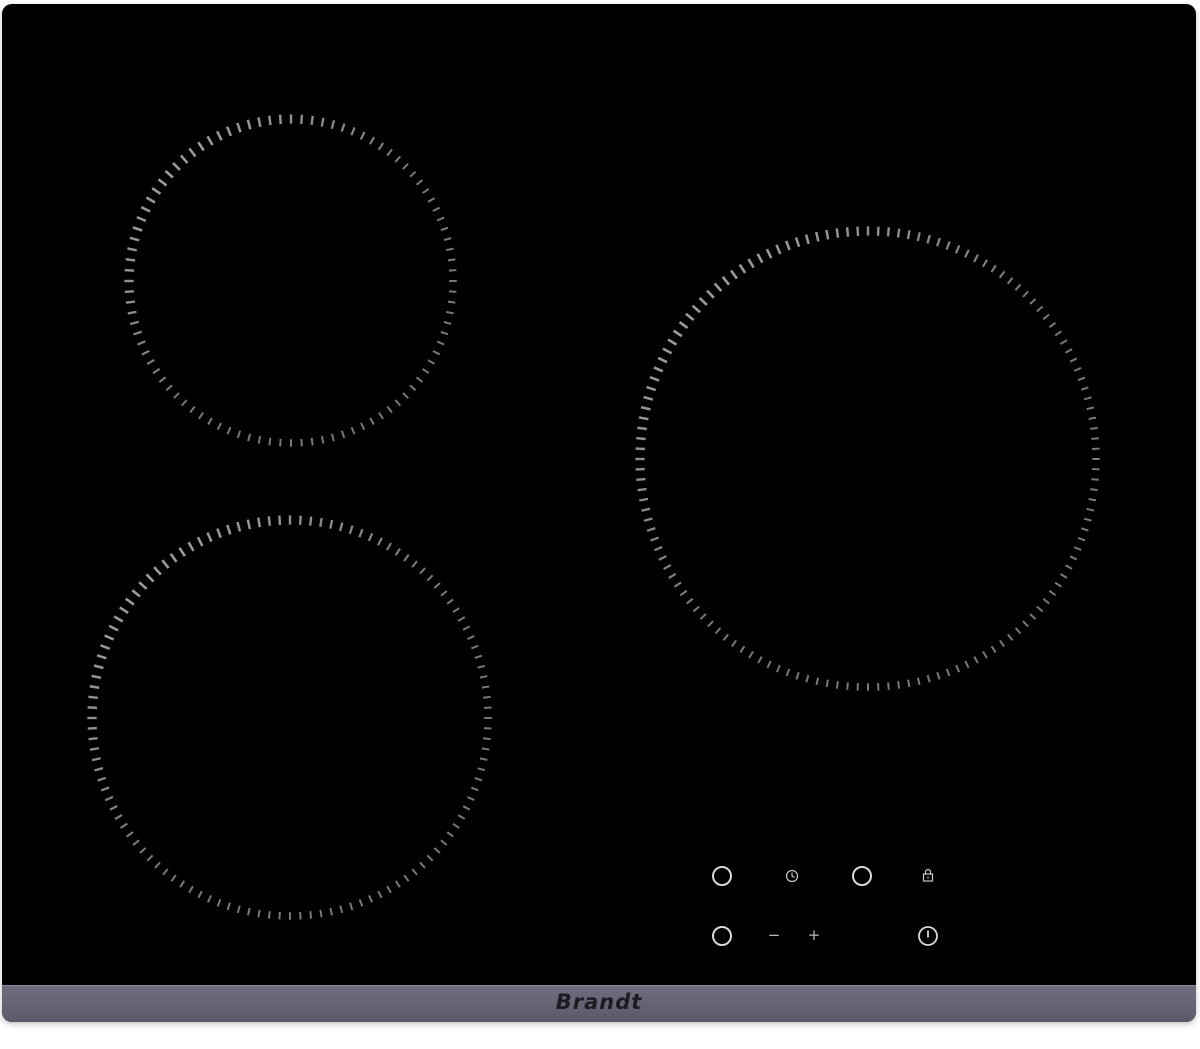  I want to click on minus-button: −, so click(774, 935).